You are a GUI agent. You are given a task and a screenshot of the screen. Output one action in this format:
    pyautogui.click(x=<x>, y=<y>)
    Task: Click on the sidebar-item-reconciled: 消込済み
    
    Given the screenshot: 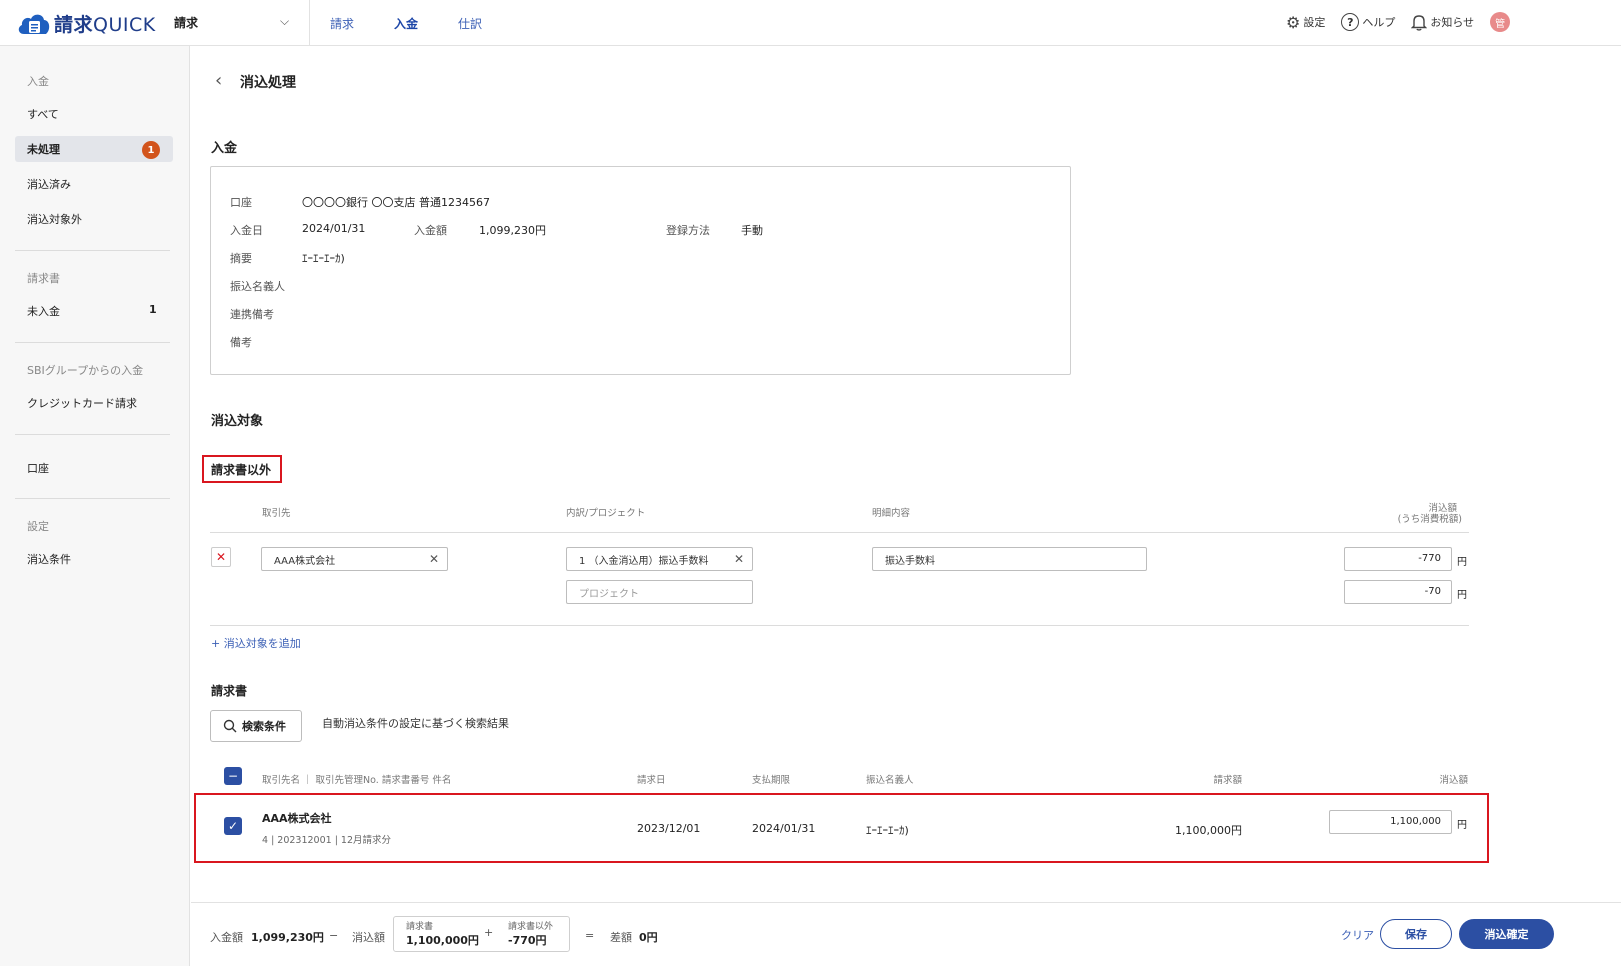 What is the action you would take?
    pyautogui.click(x=49, y=184)
    